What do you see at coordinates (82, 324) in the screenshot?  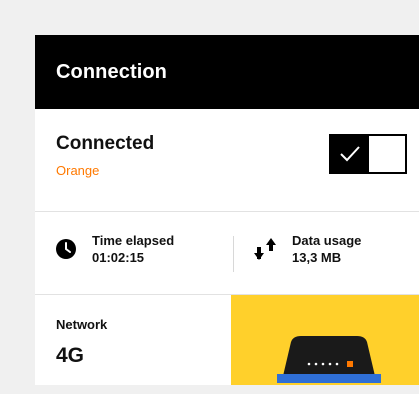 I see `network-label: Network` at bounding box center [82, 324].